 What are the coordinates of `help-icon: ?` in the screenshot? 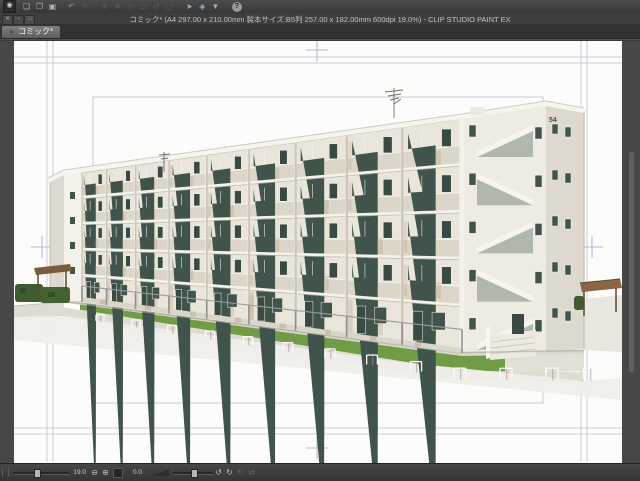 It's located at (237, 7).